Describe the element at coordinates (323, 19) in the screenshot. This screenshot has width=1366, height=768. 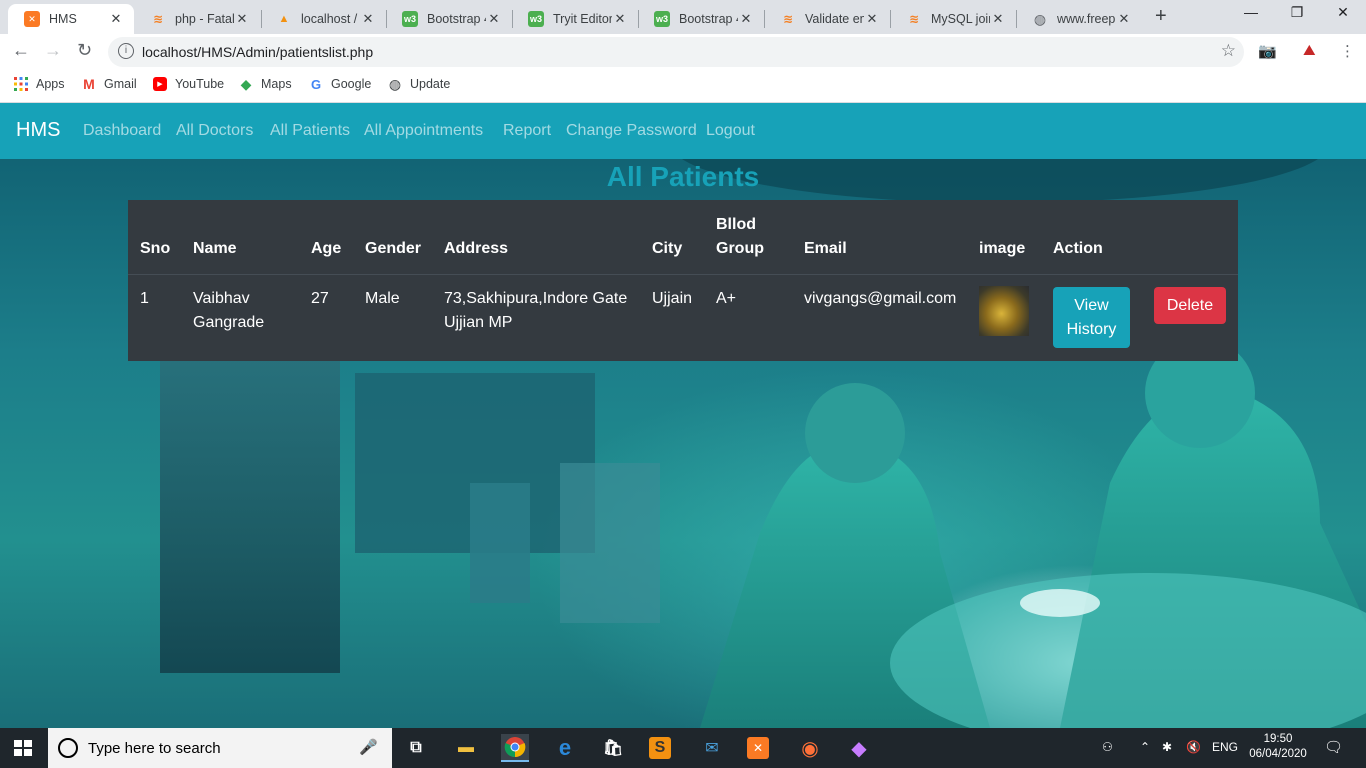
I see `tab-localhost: ▲ localhost / ✕` at that location.